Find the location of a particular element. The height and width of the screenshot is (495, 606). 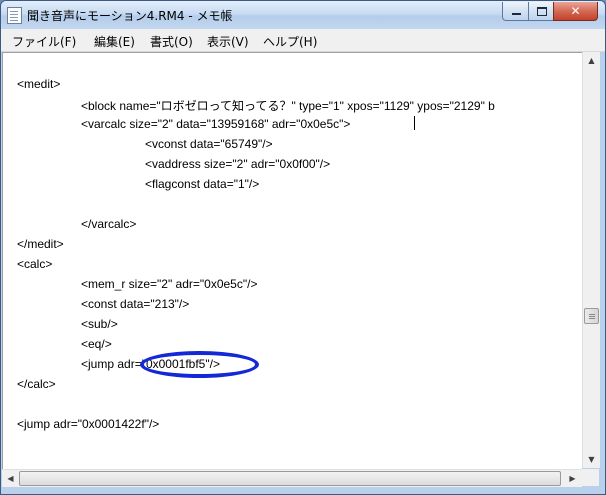

close-button: ✕ is located at coordinates (575, 11).